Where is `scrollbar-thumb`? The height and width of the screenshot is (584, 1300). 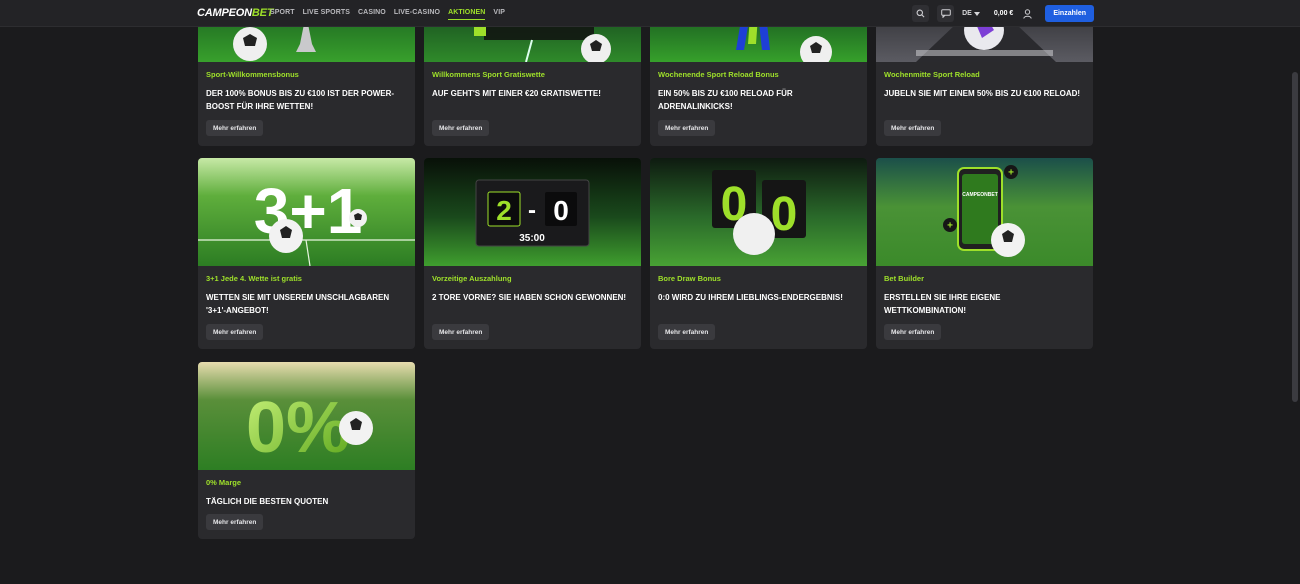
scrollbar-thumb is located at coordinates (1295, 237).